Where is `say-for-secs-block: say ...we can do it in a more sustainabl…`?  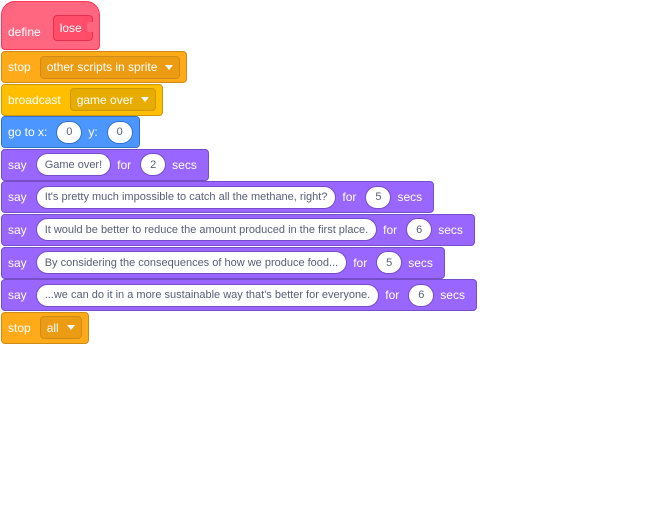
say-for-secs-block: say ...we can do it in a more sustainabl… is located at coordinates (239, 295).